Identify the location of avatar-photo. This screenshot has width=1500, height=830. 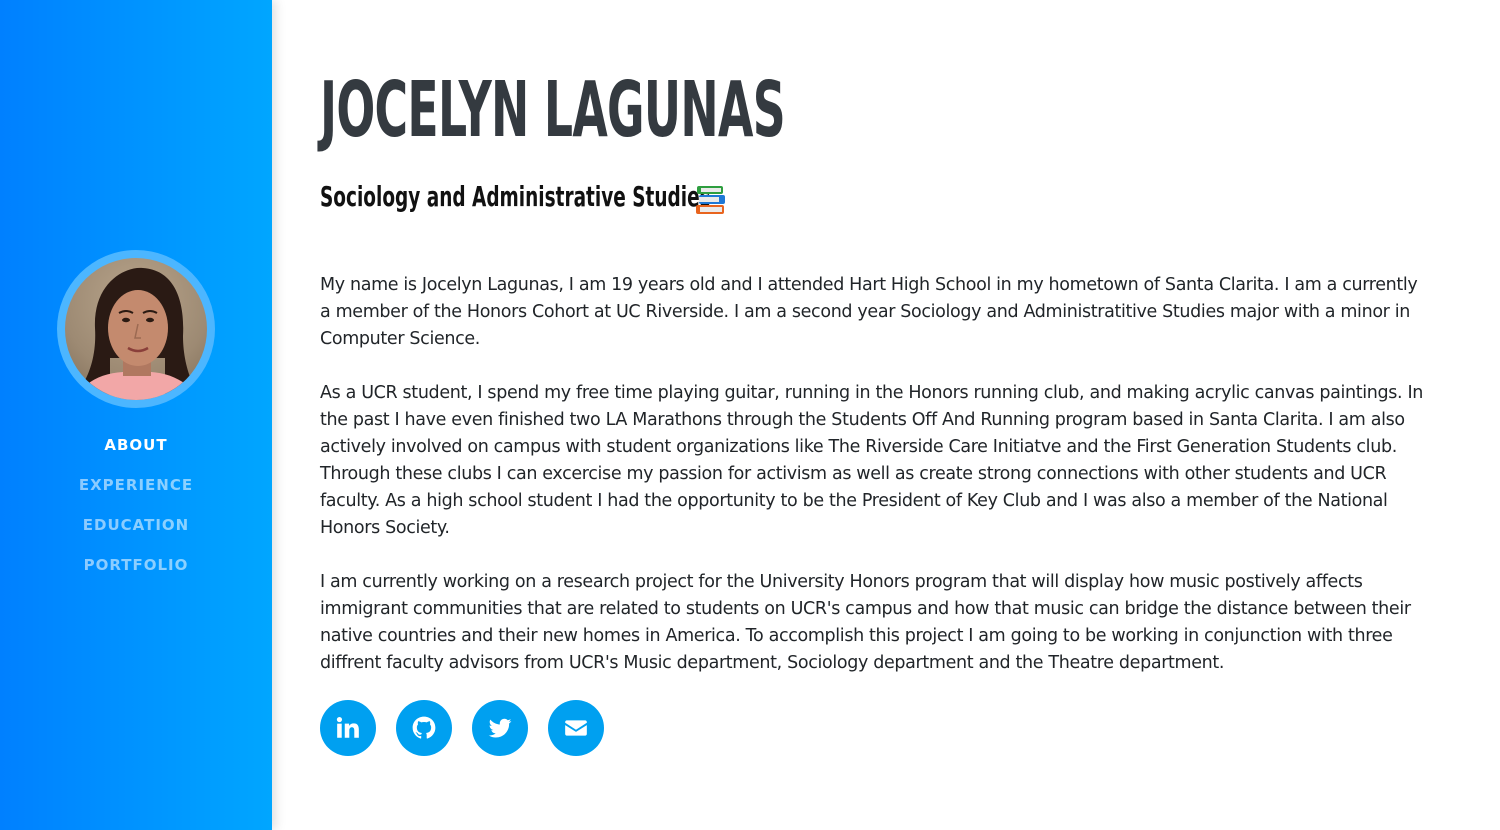
(139, 333).